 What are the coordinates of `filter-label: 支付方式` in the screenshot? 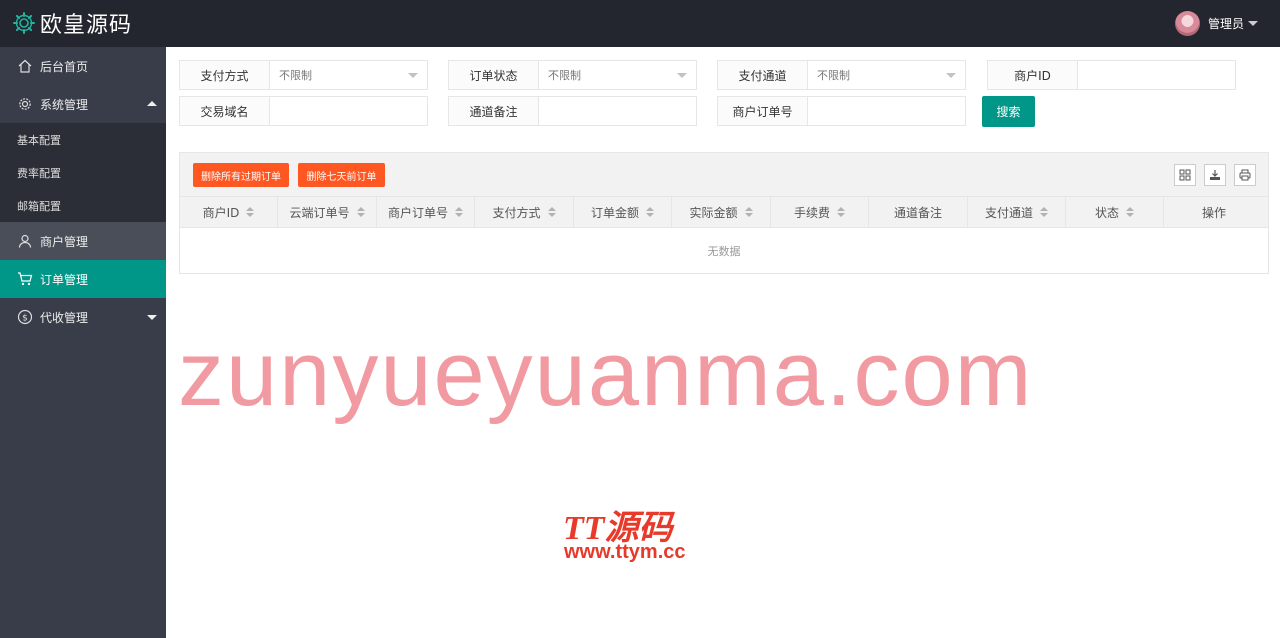 It's located at (225, 75).